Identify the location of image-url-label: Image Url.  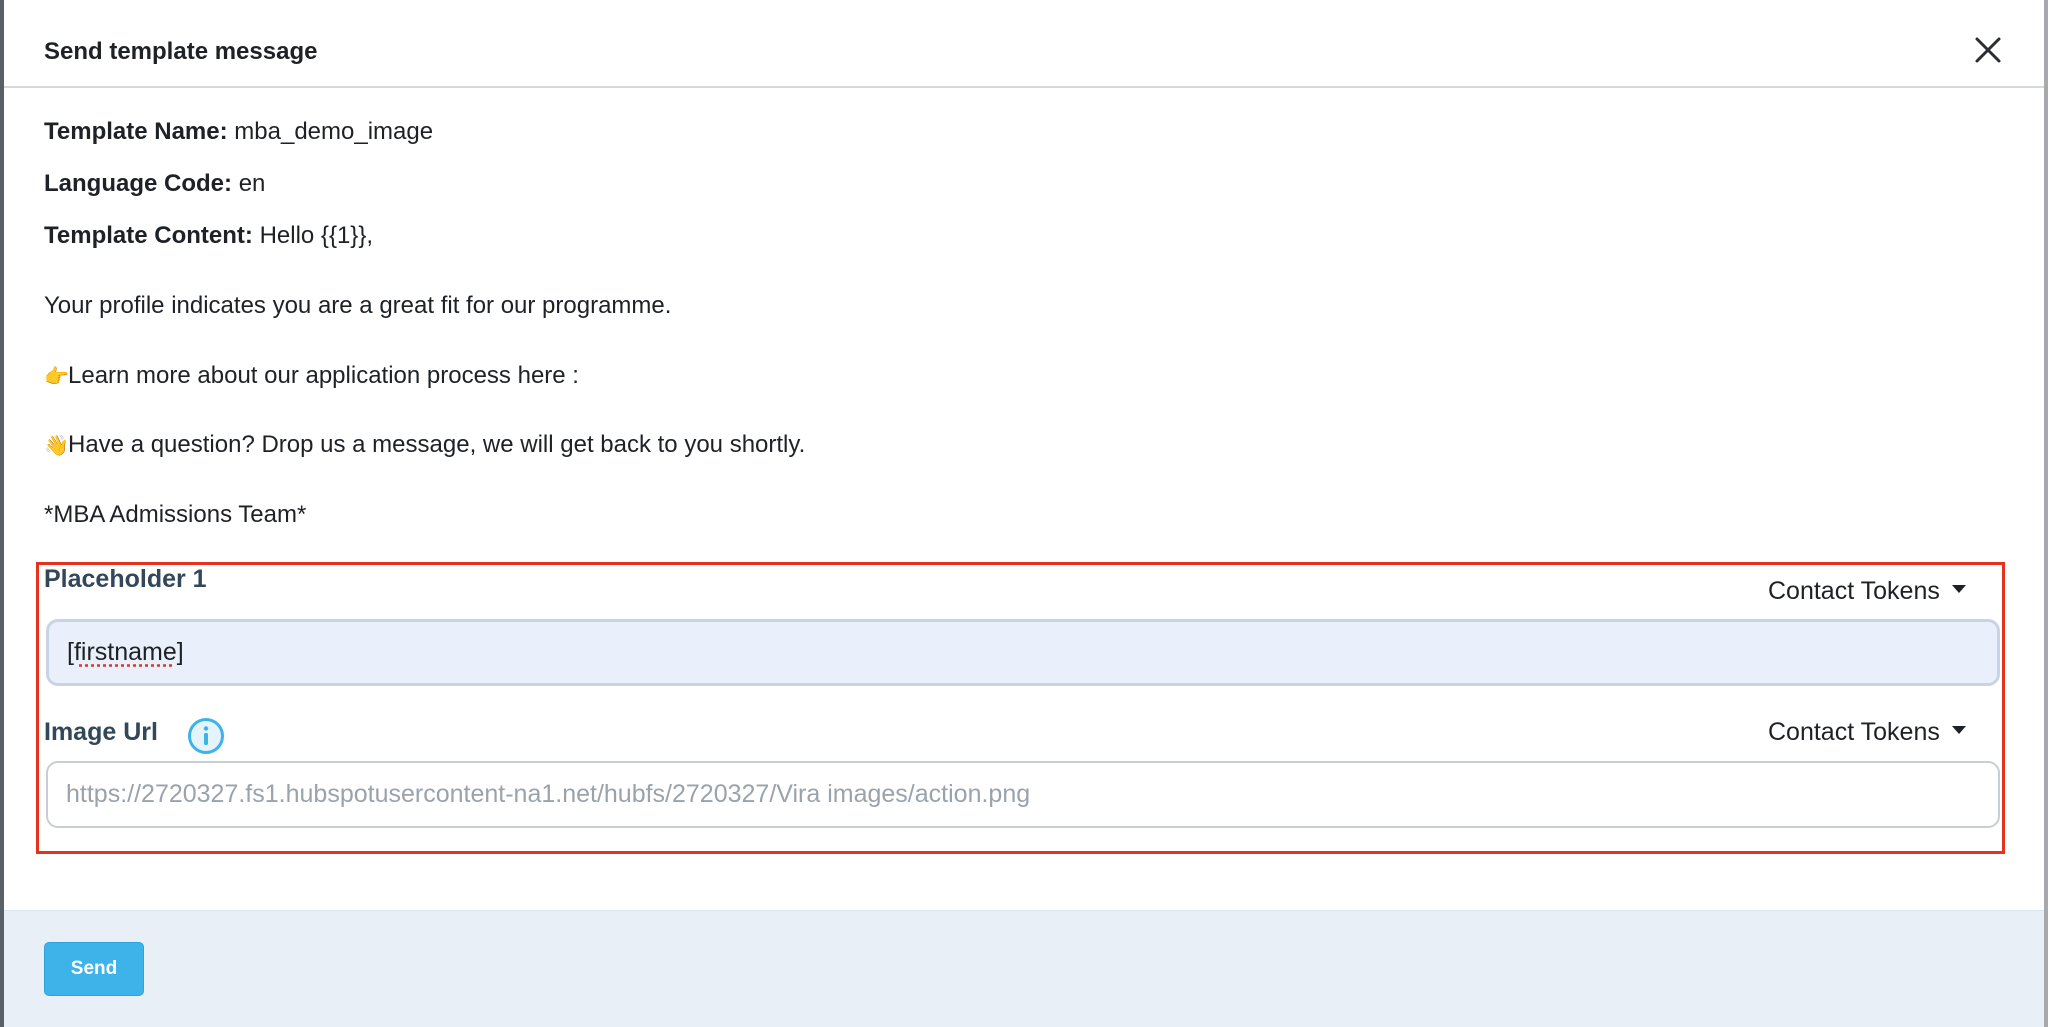
(101, 732).